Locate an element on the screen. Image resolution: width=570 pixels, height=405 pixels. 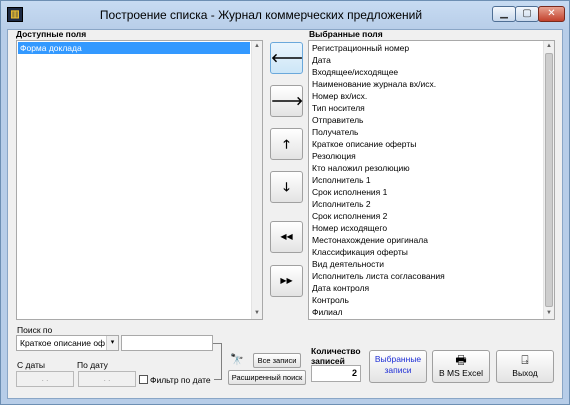
selected-records-button: Выбранные записи is located at coordinates (398, 366).